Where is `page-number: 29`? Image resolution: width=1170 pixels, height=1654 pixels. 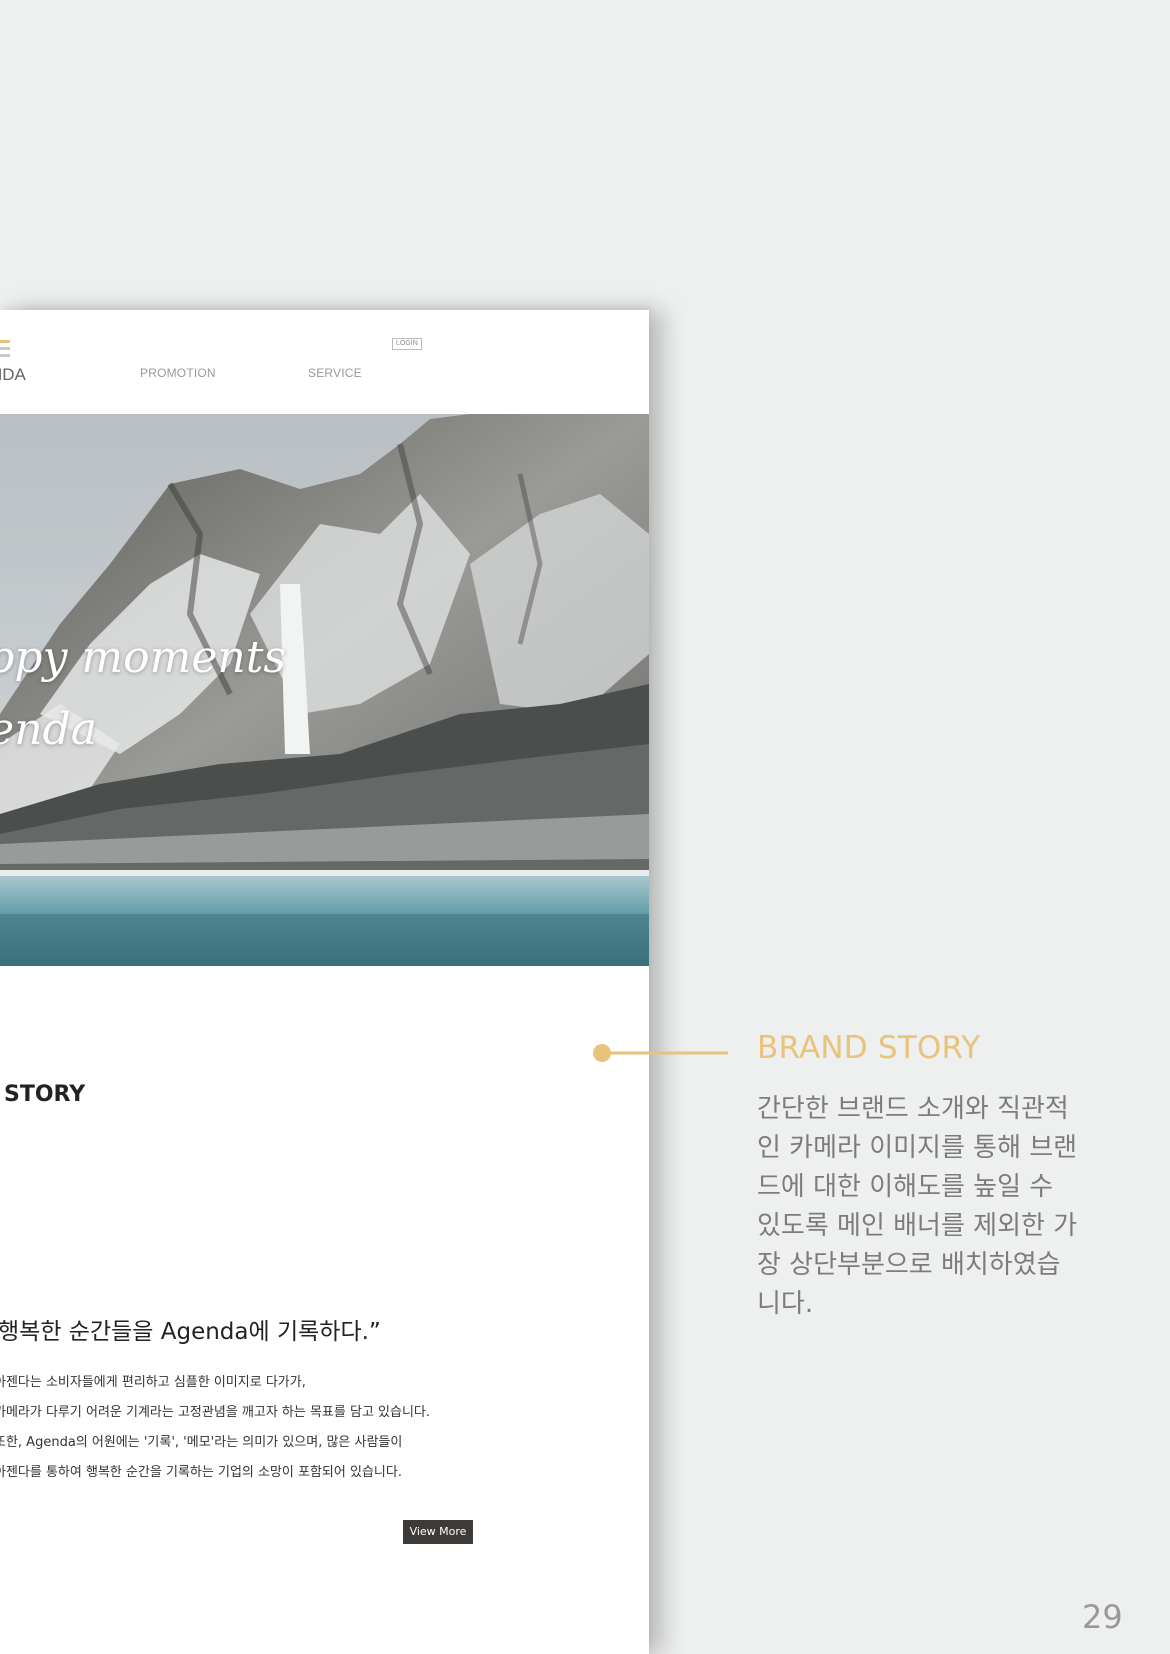 page-number: 29 is located at coordinates (1102, 1617).